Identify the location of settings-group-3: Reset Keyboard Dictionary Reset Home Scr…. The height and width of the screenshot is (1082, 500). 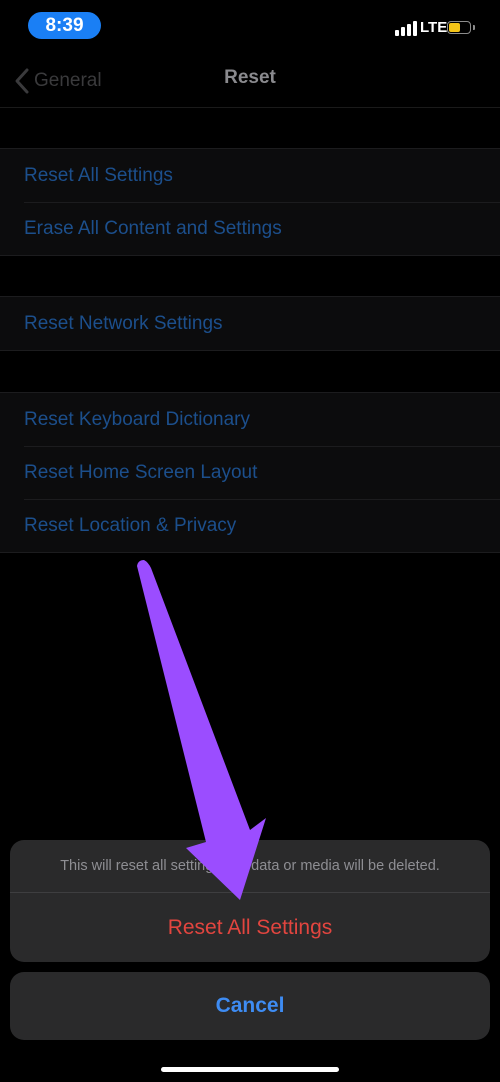
(250, 472).